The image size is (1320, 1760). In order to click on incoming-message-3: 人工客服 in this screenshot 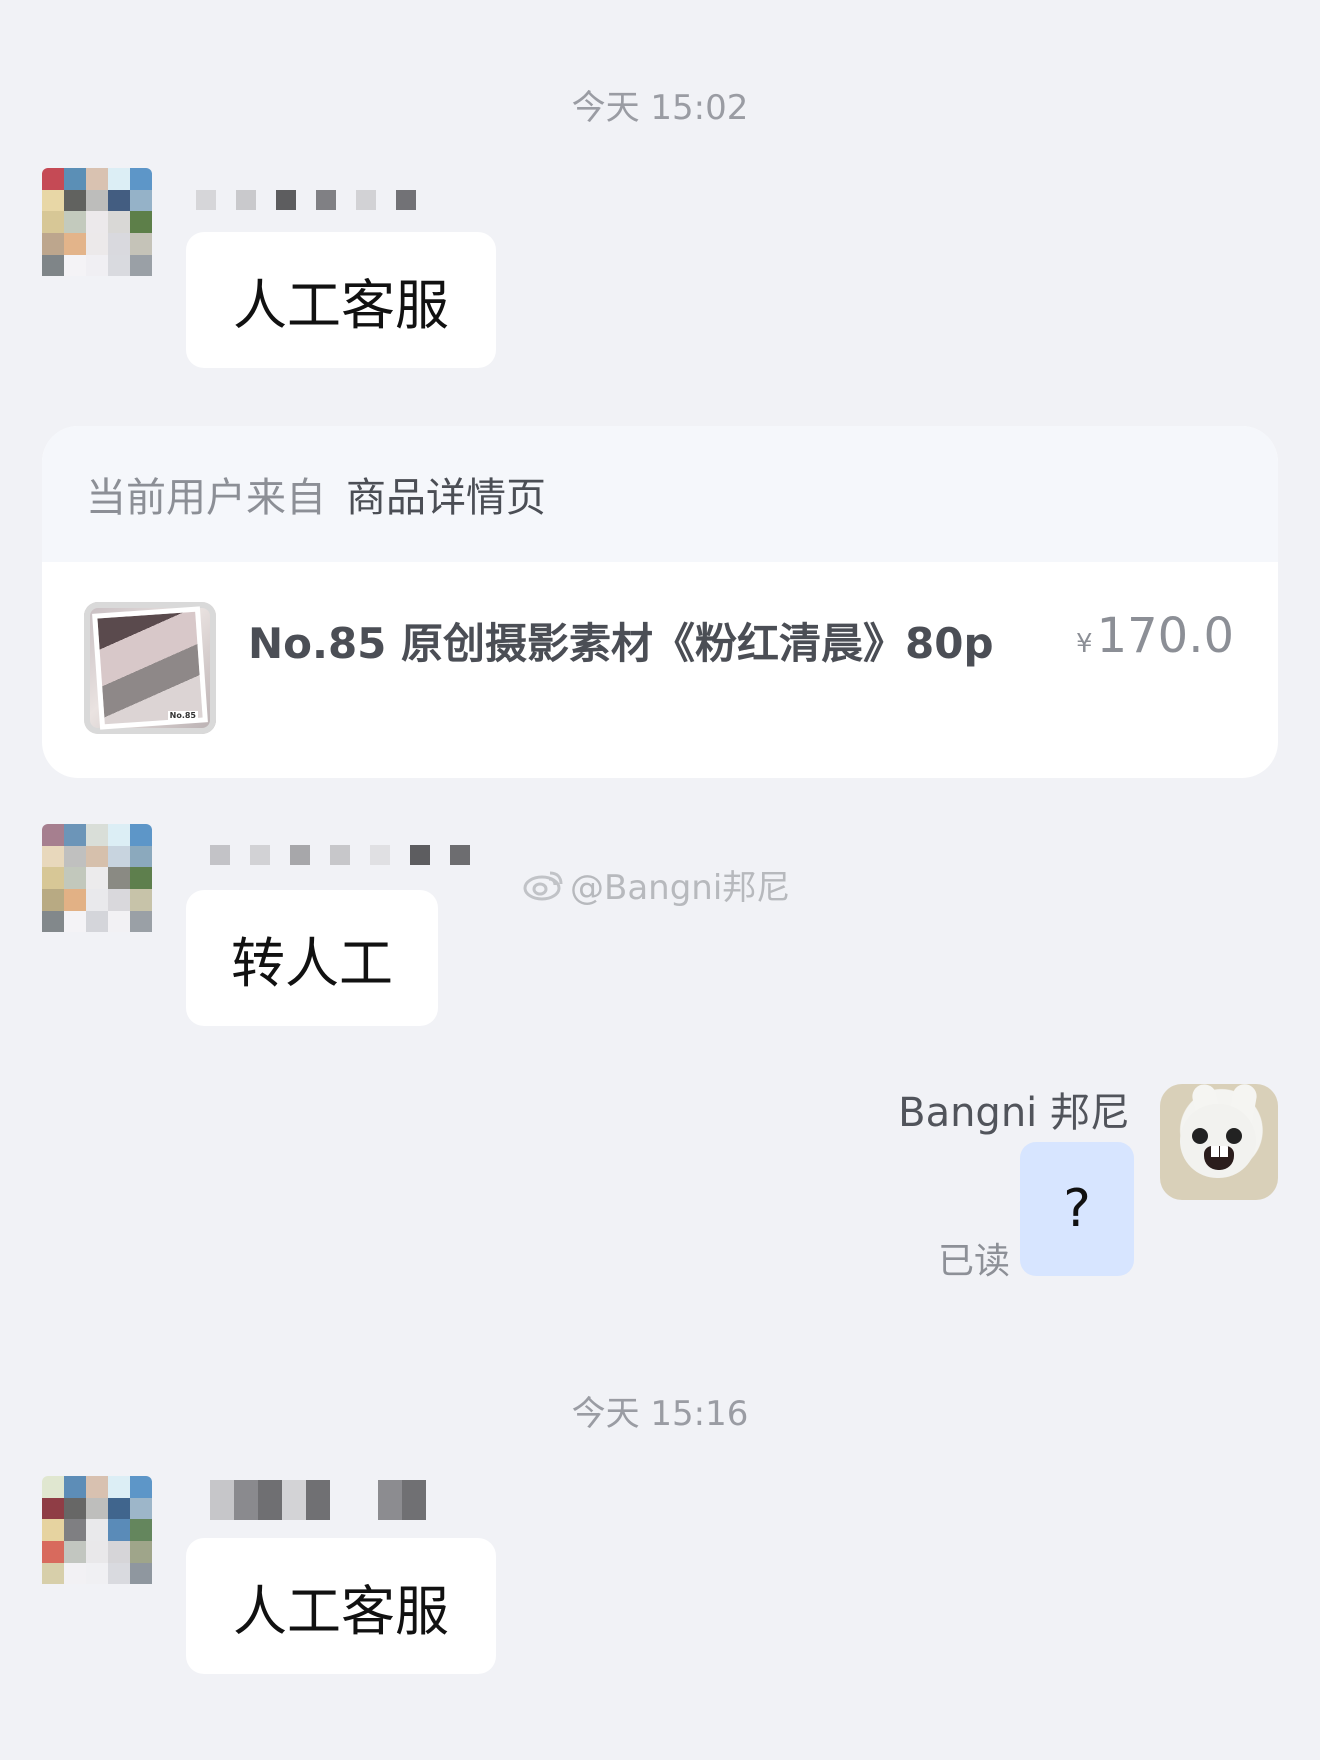, I will do `click(341, 1606)`.